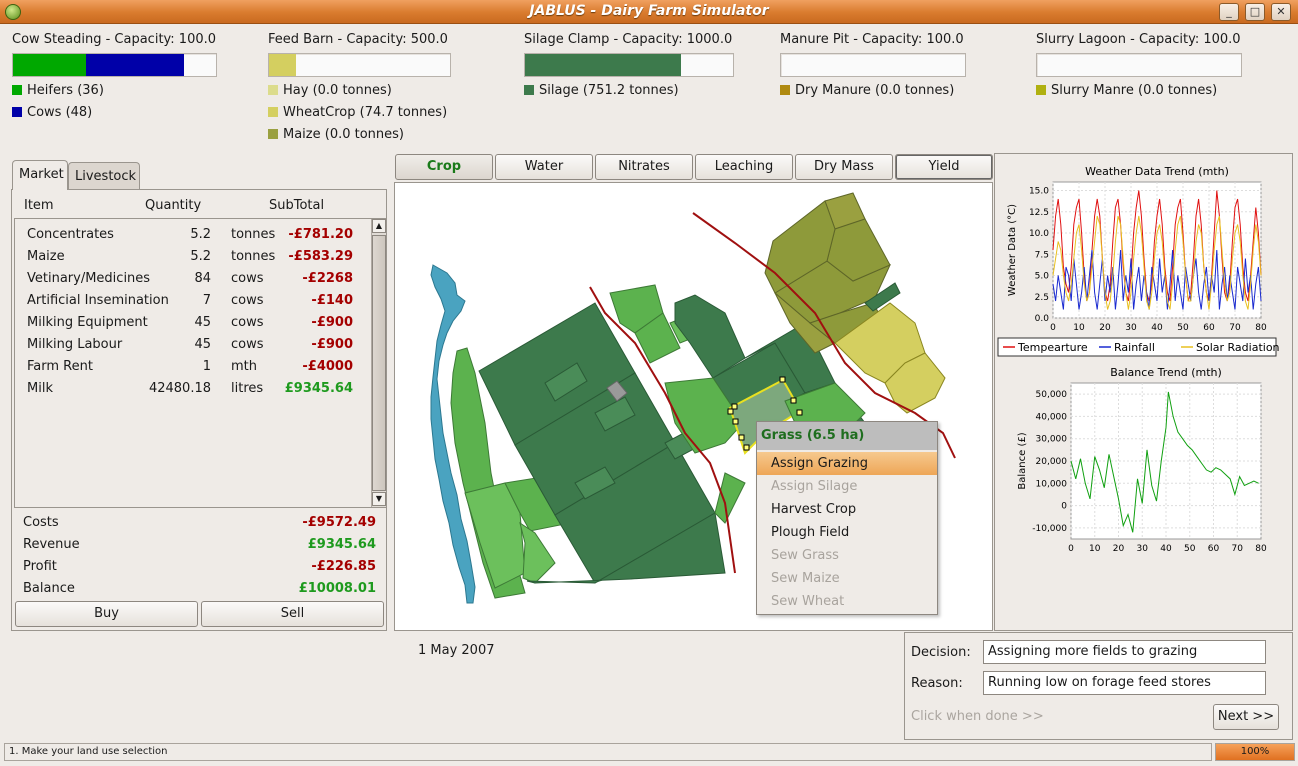  I want to click on tab-livestock: Livestock, so click(104, 176).